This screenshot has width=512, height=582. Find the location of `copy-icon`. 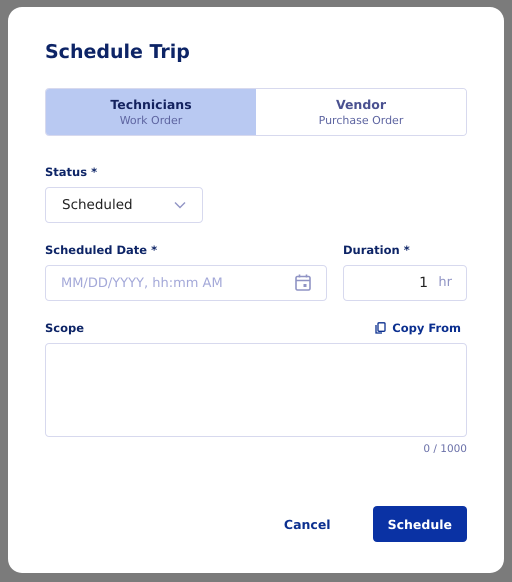

copy-icon is located at coordinates (380, 328).